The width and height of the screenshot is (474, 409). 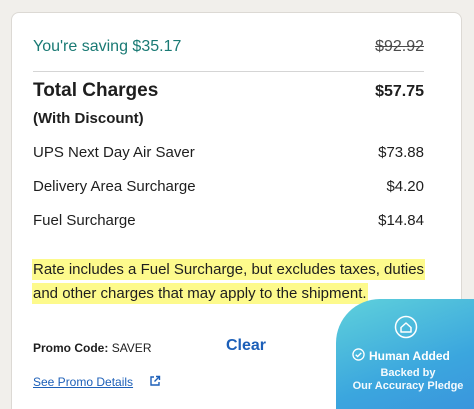 What do you see at coordinates (228, 91) in the screenshot?
I see `total-row: Total Charges $57.75` at bounding box center [228, 91].